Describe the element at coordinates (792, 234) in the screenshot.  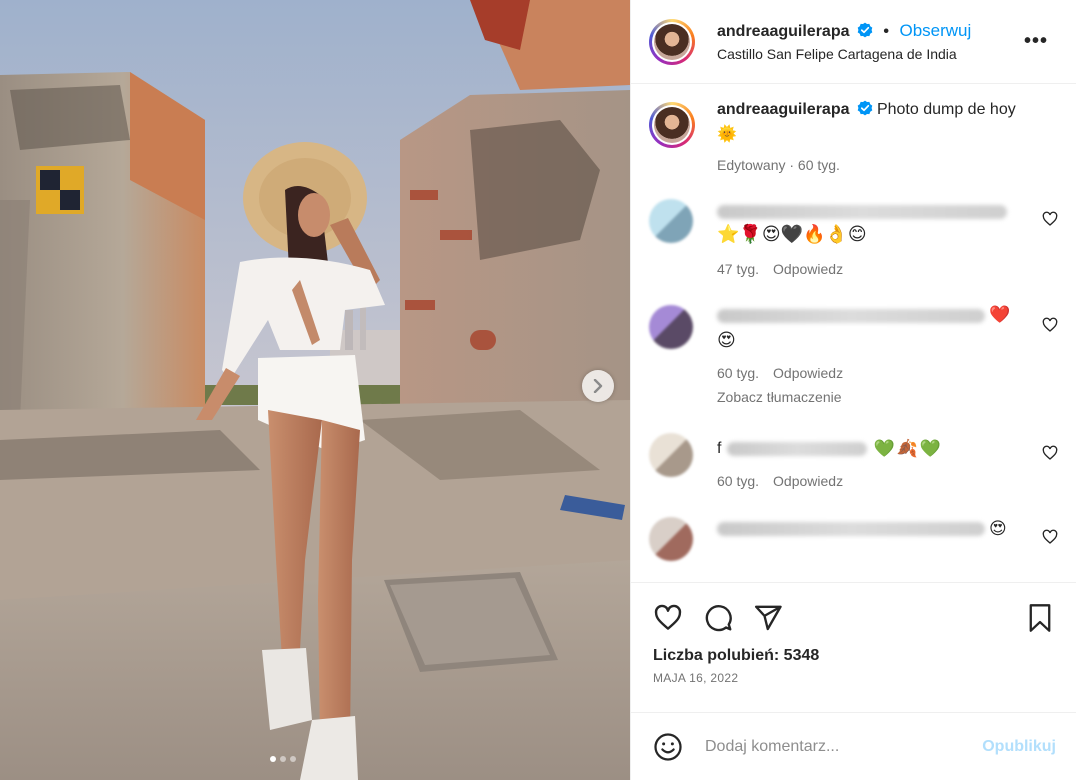
I see `comment-emoji: ⭐🌹😍🖤🔥👌😊` at that location.